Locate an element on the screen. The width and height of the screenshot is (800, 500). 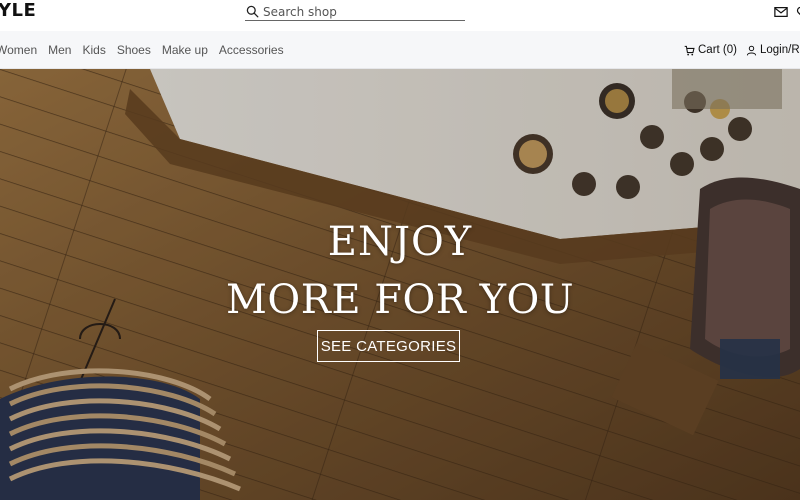
top-bar: YLE is located at coordinates (400, 15).